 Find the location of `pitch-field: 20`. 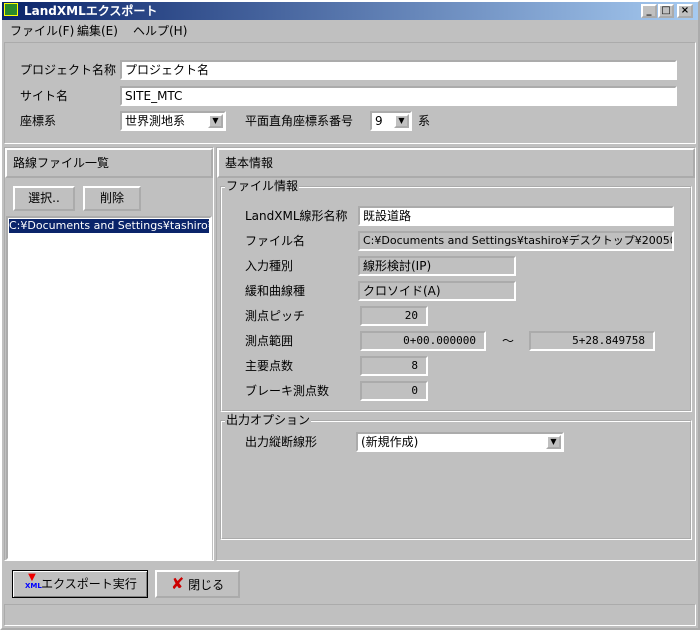

pitch-field: 20 is located at coordinates (394, 316).